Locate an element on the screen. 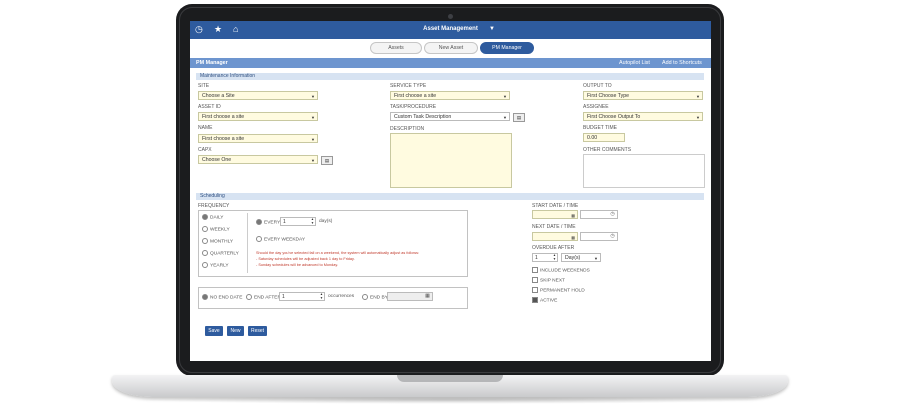  name-label: NAME is located at coordinates (205, 128).